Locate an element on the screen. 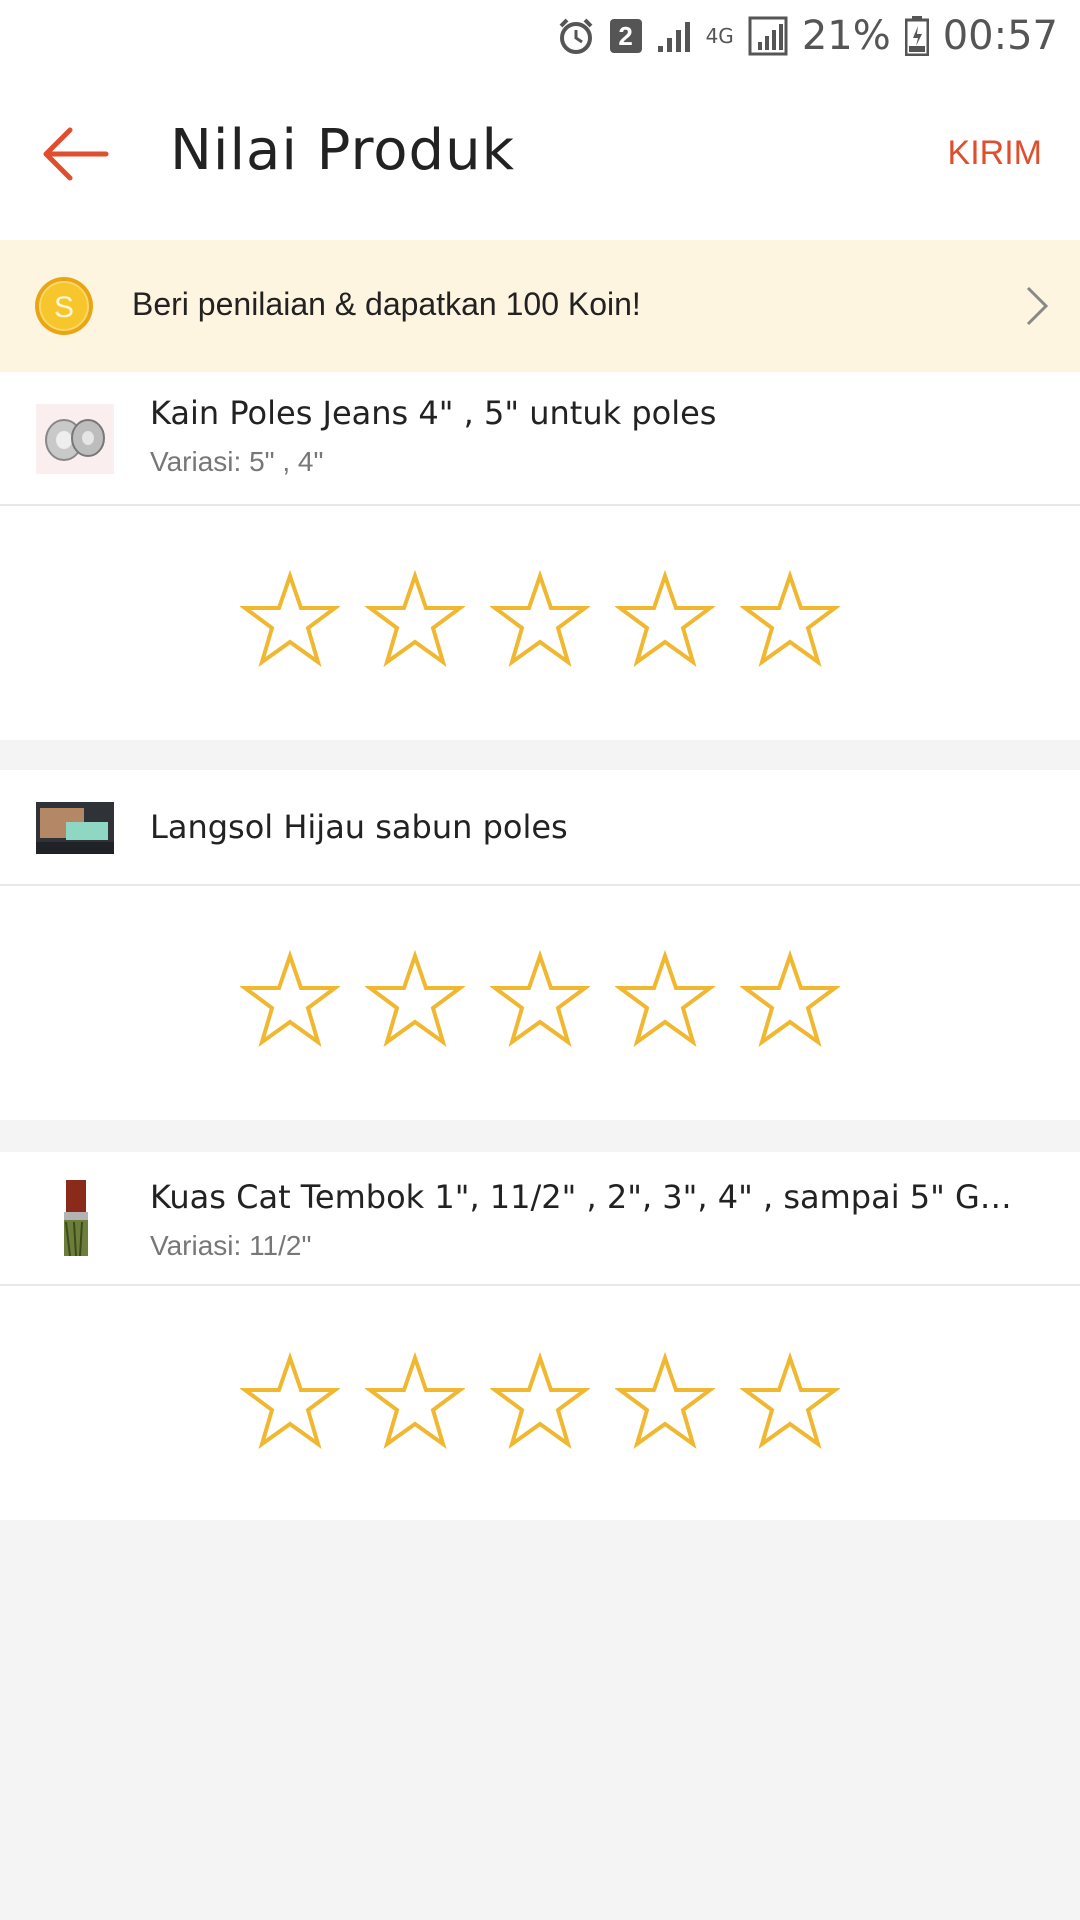 Image resolution: width=1080 pixels, height=1920 pixels. battery-percent: 21% is located at coordinates (846, 36).